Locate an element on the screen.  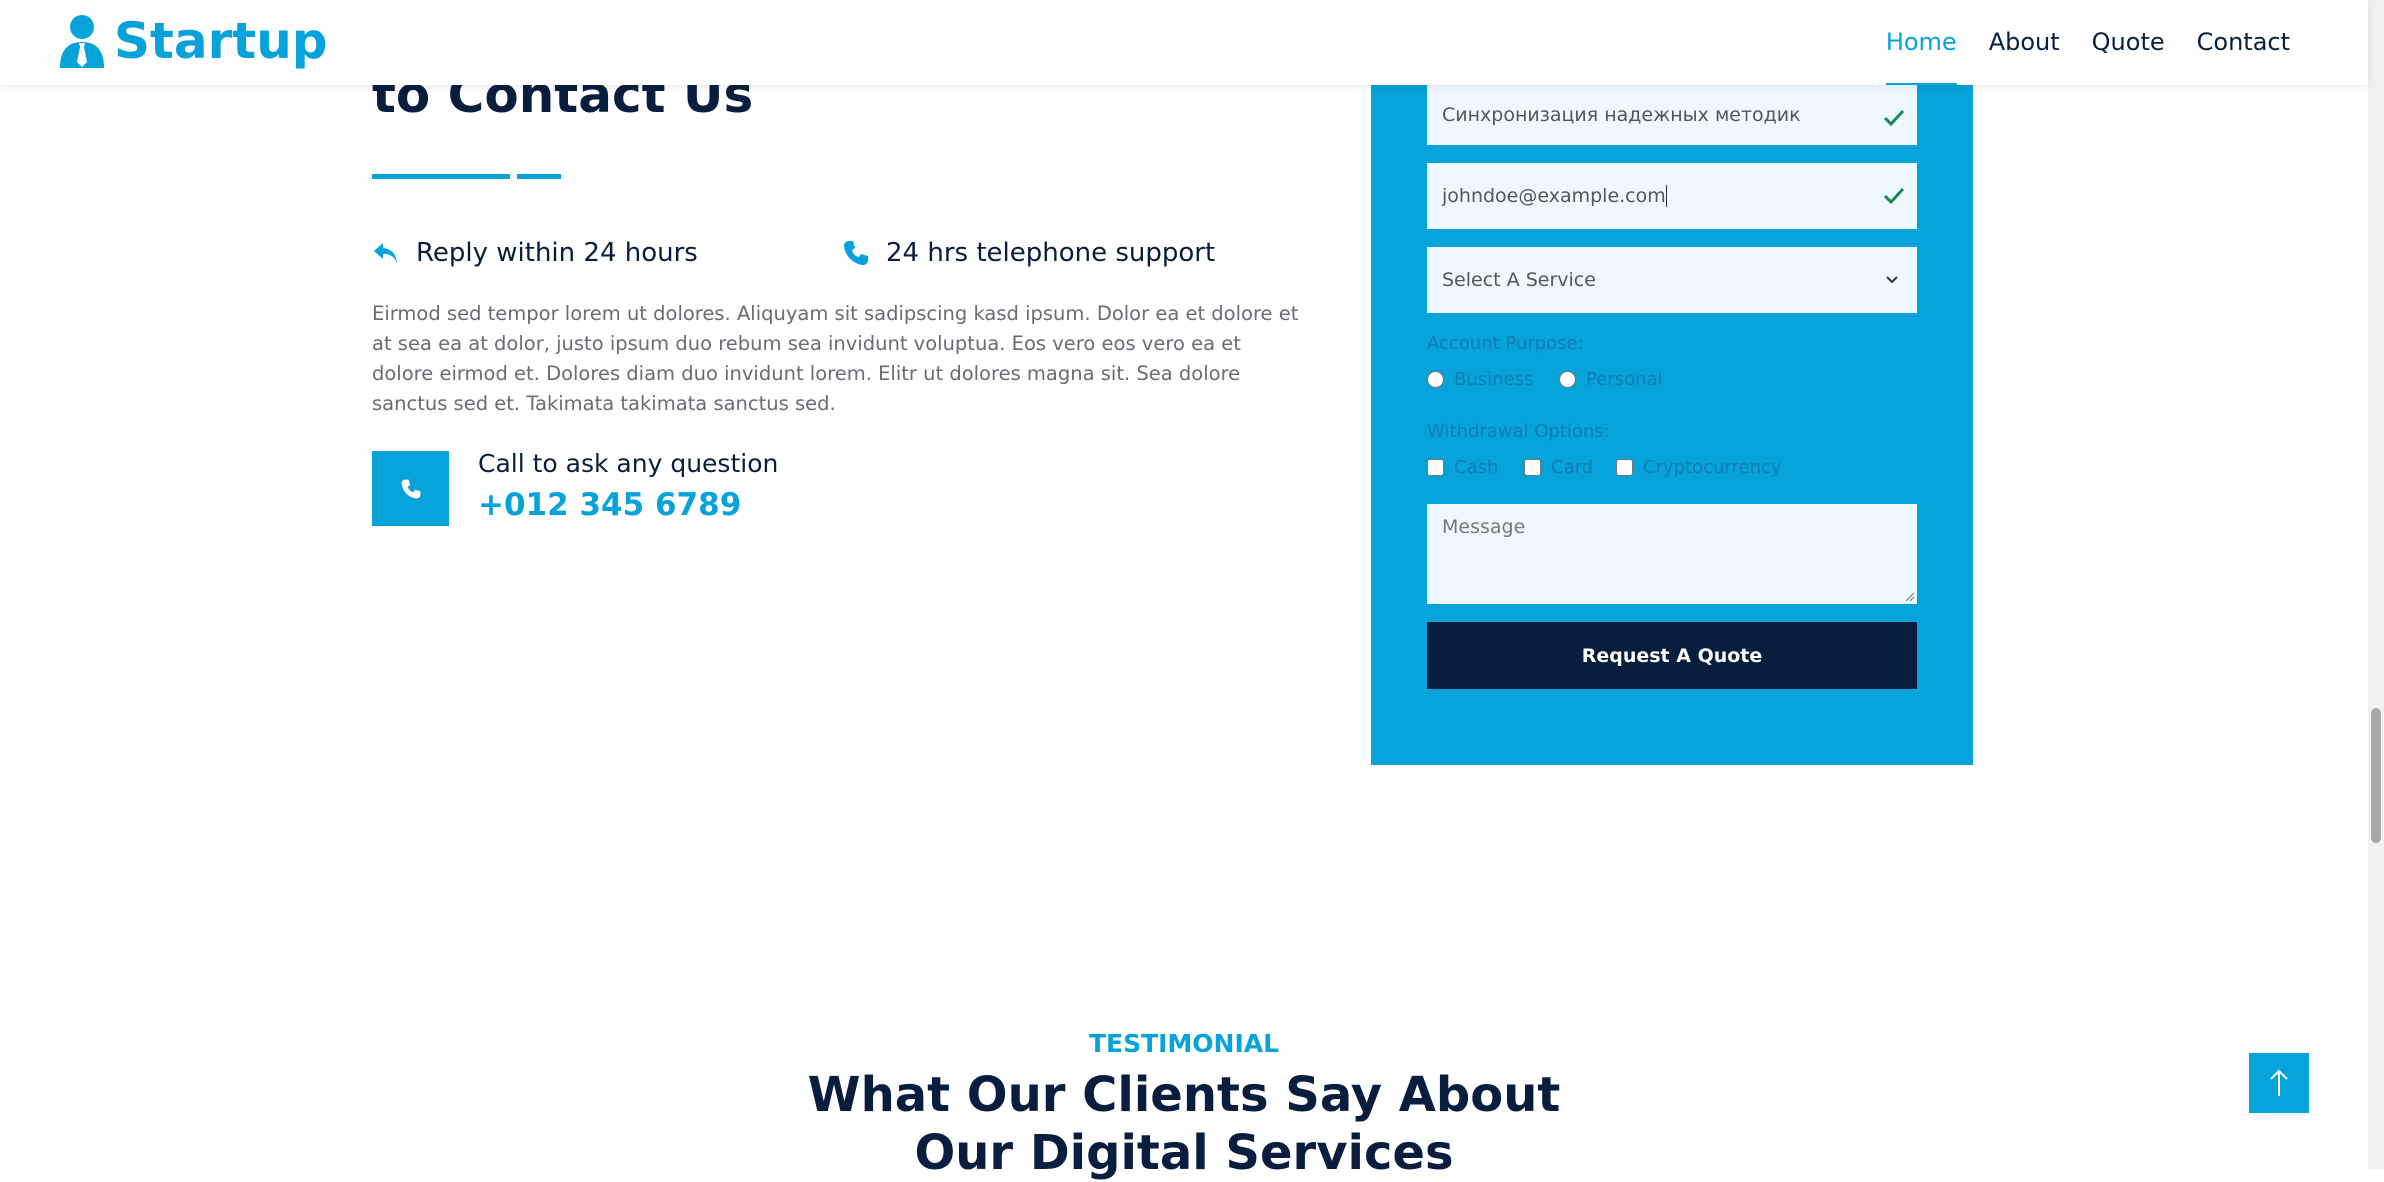
service-select: Select A Service is located at coordinates (1672, 280).